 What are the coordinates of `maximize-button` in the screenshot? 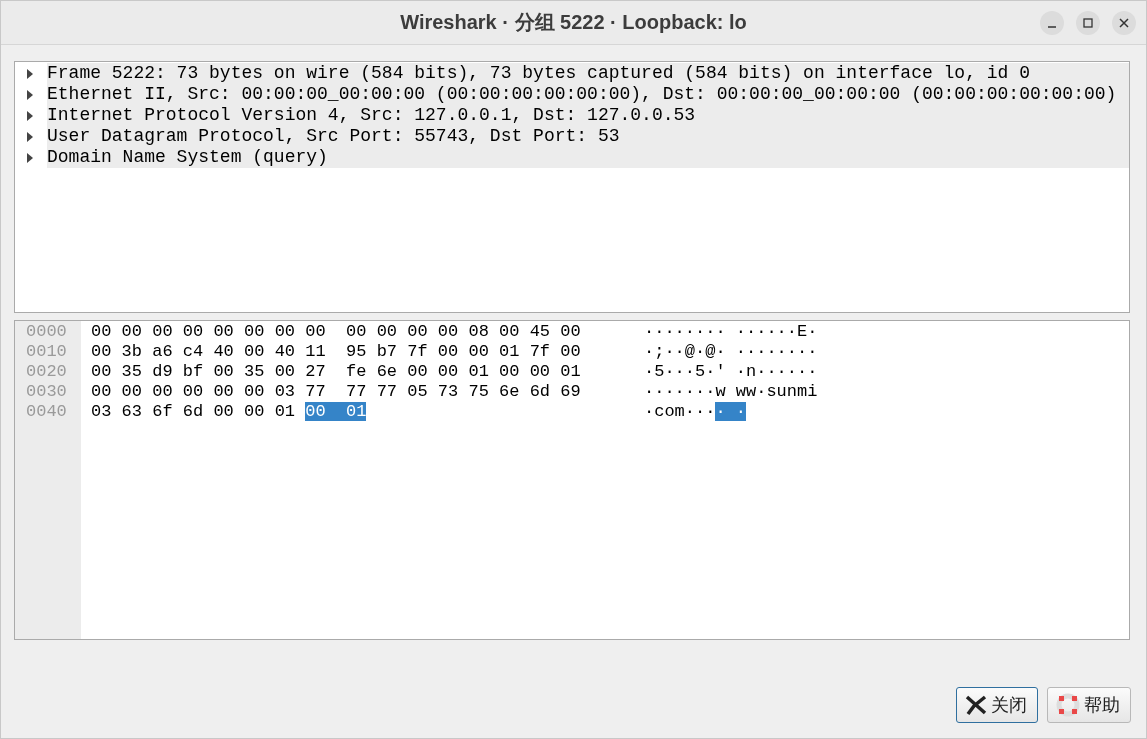 It's located at (1088, 23).